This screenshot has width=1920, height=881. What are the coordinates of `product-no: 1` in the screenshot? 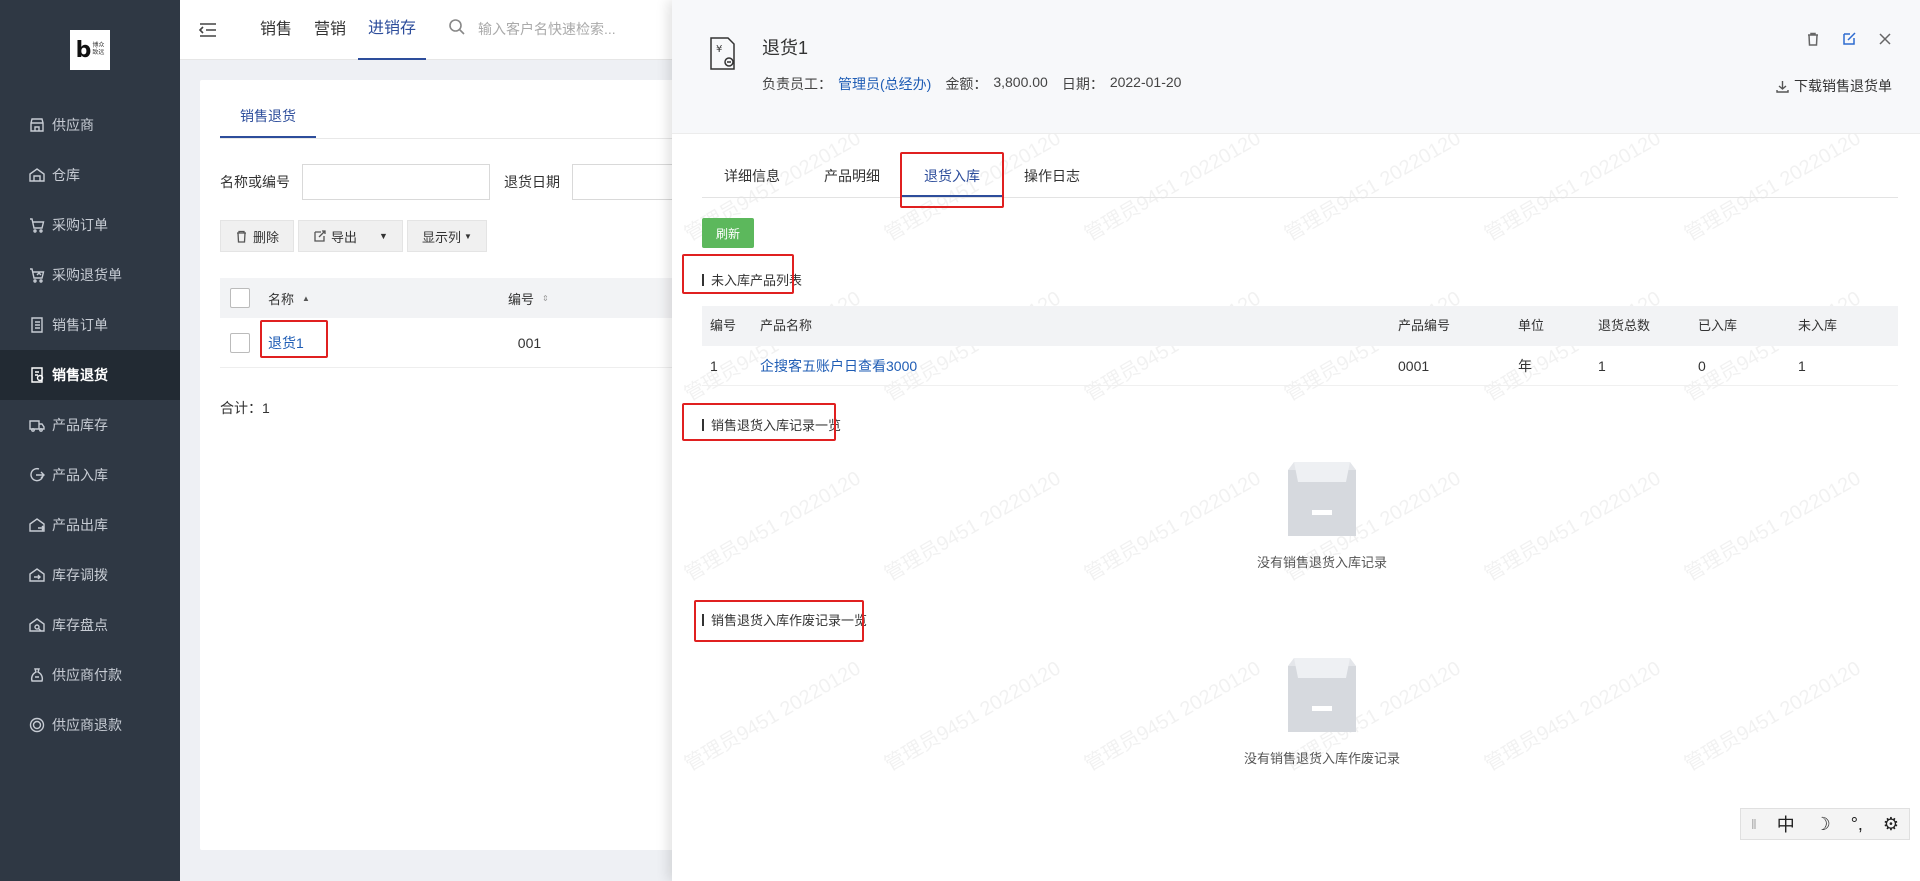 It's located at (714, 366).